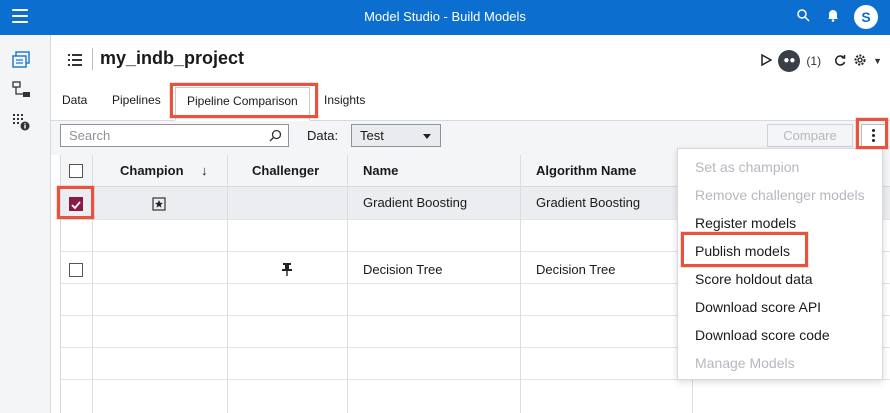  What do you see at coordinates (159, 206) in the screenshot?
I see `champion-star-icon` at bounding box center [159, 206].